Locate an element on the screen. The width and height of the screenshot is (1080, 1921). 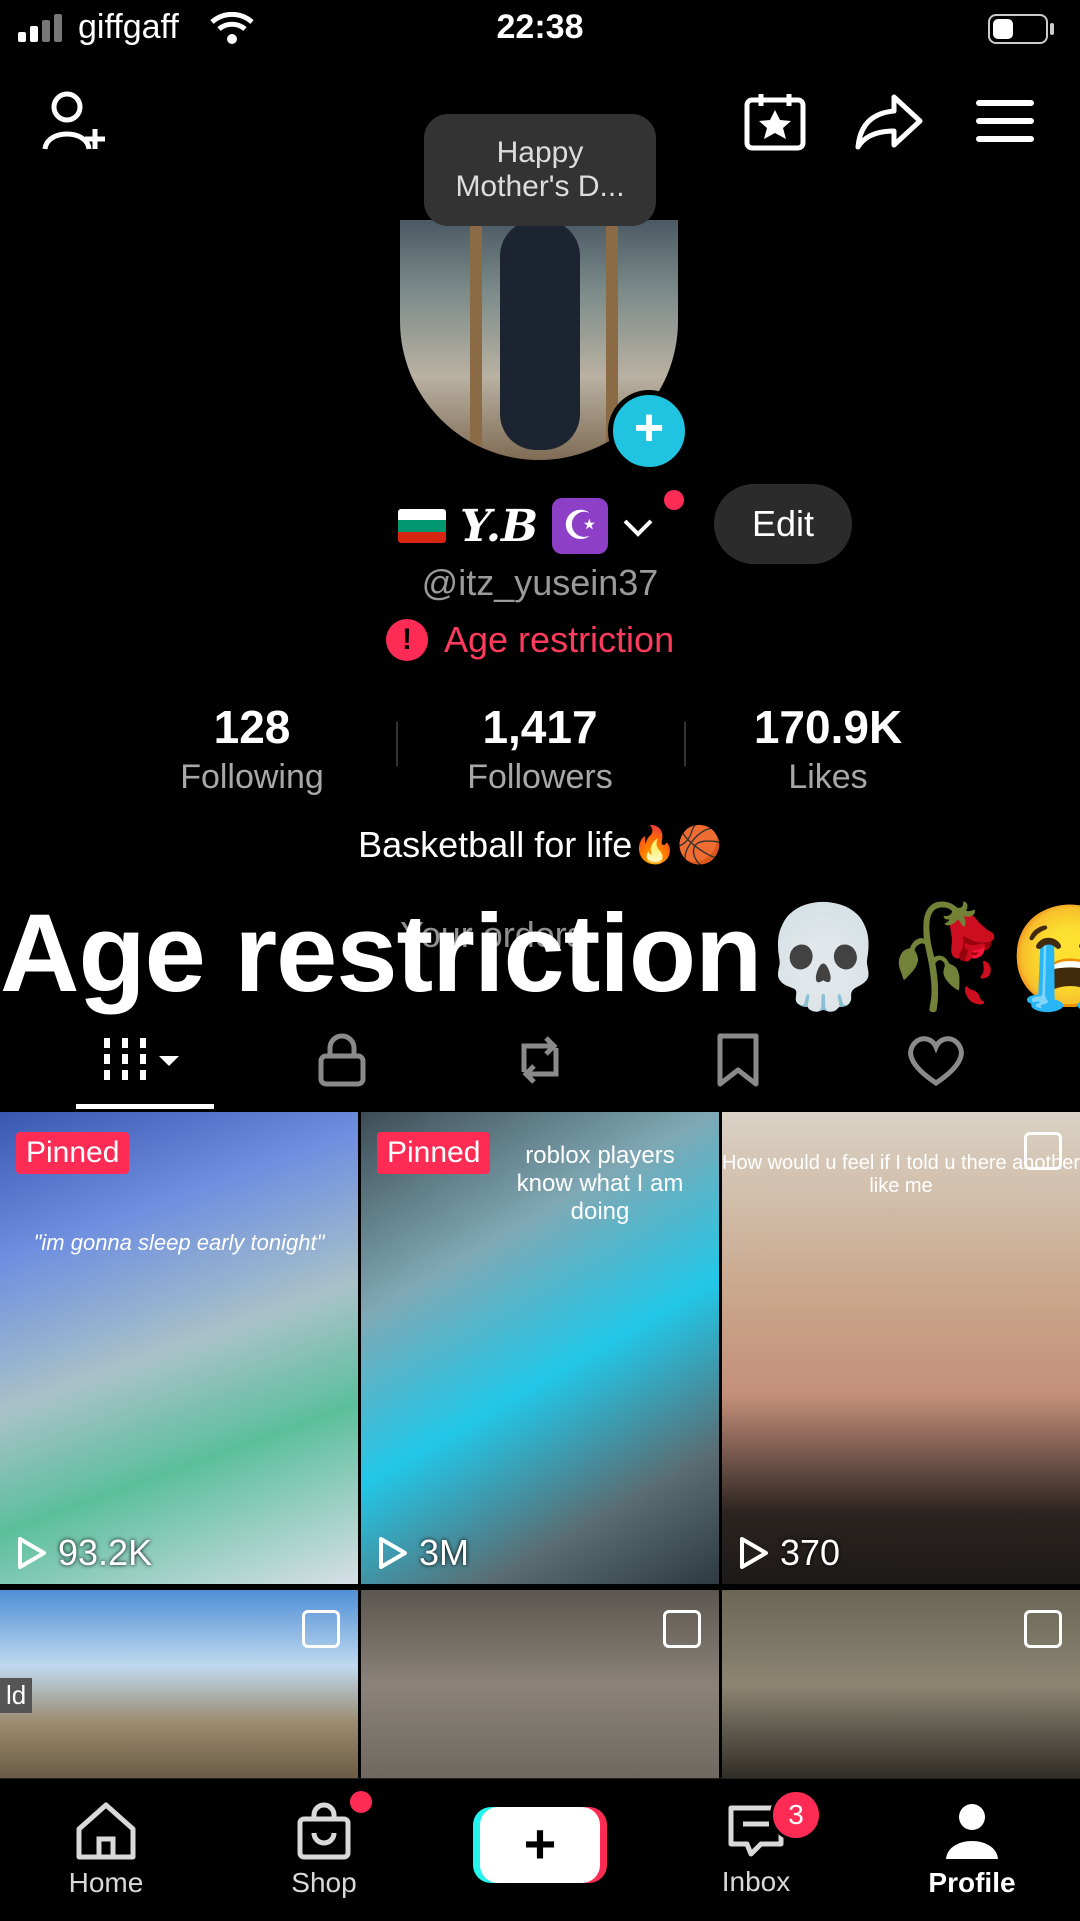
followers-stat: 1,417 Followers is located at coordinates (540, 748).